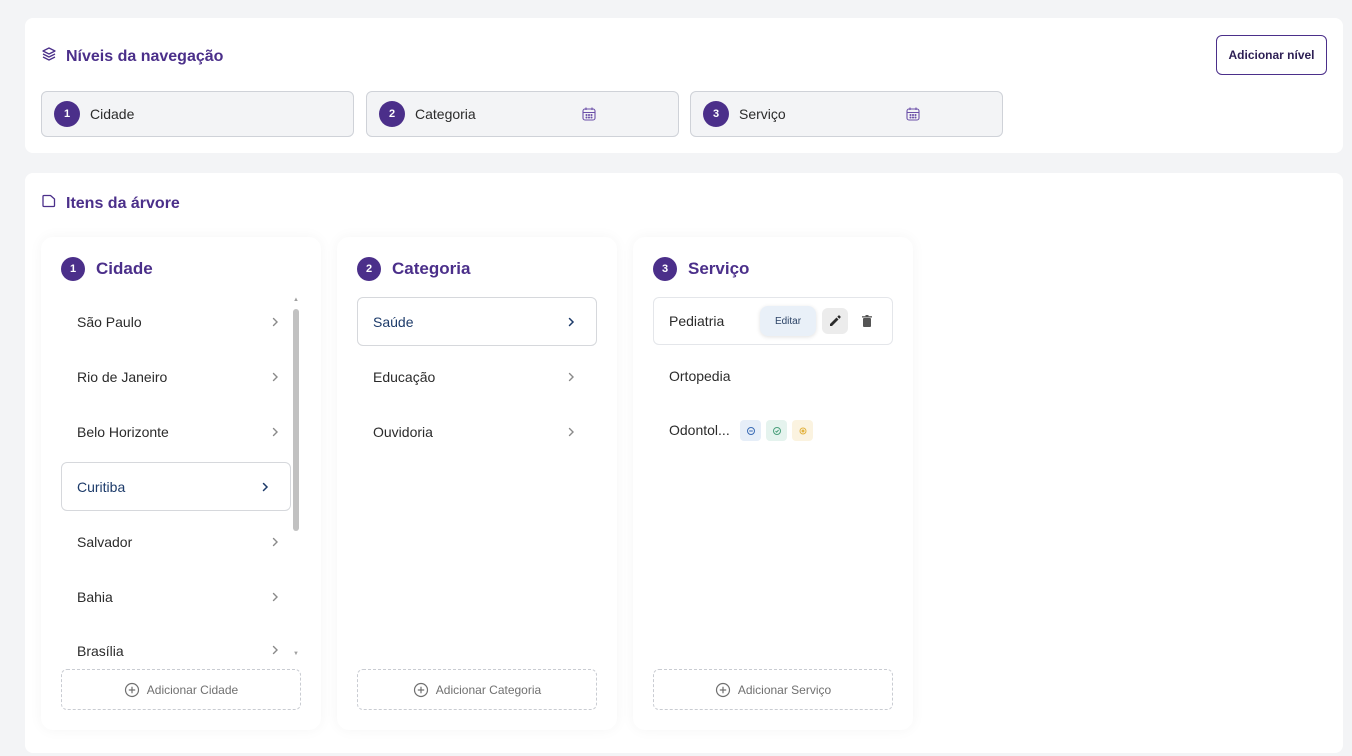  I want to click on scrollbar-thumb, so click(296, 420).